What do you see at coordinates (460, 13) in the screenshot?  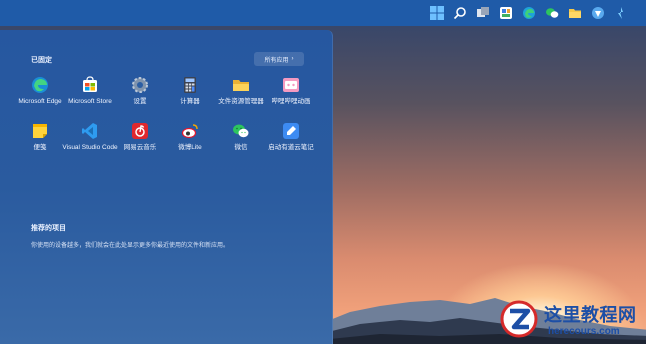 I see `search-icon` at bounding box center [460, 13].